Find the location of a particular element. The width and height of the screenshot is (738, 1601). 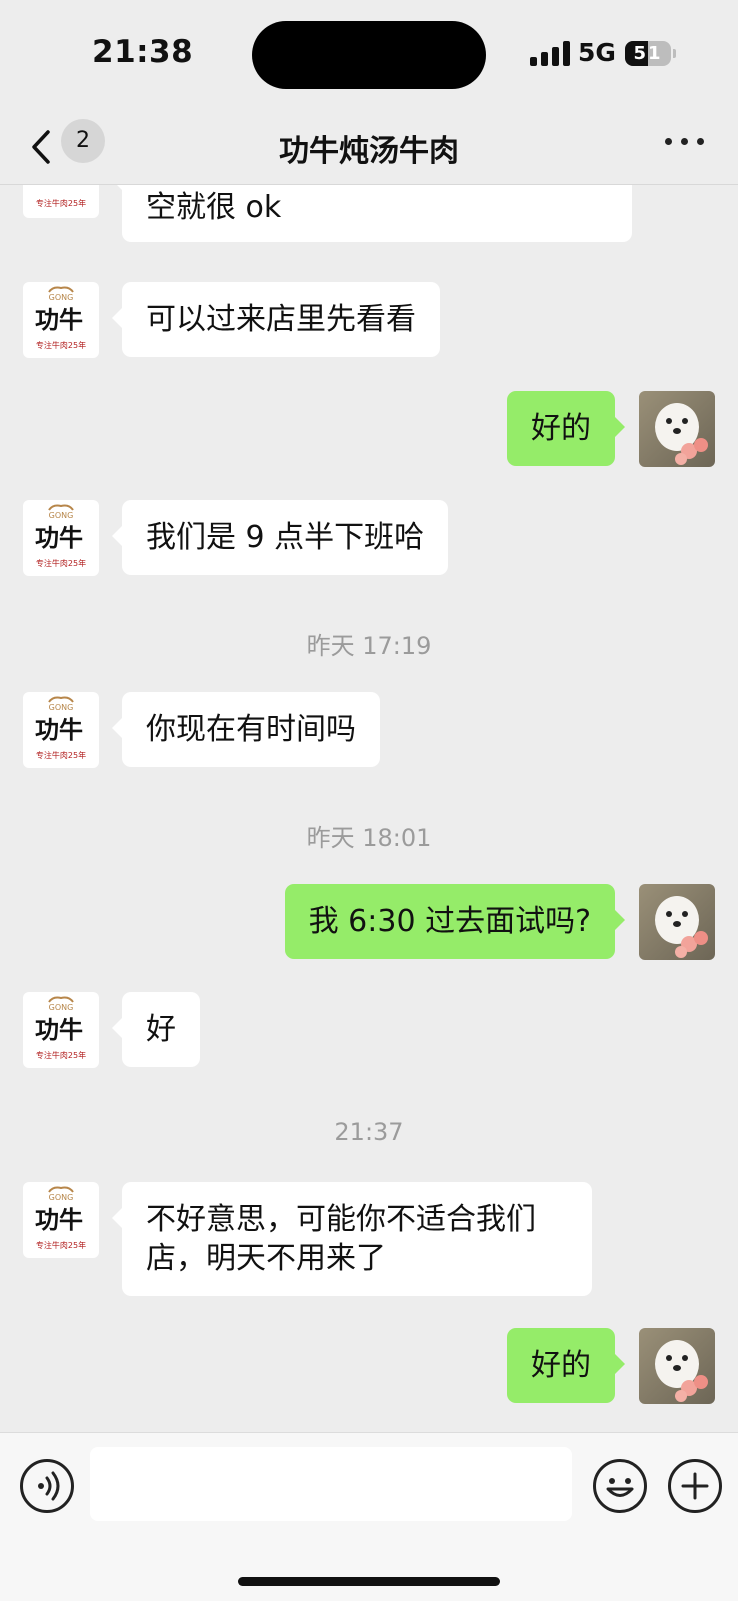

chat-header: 2 功牛炖汤牛肉 is located at coordinates (369, 147).